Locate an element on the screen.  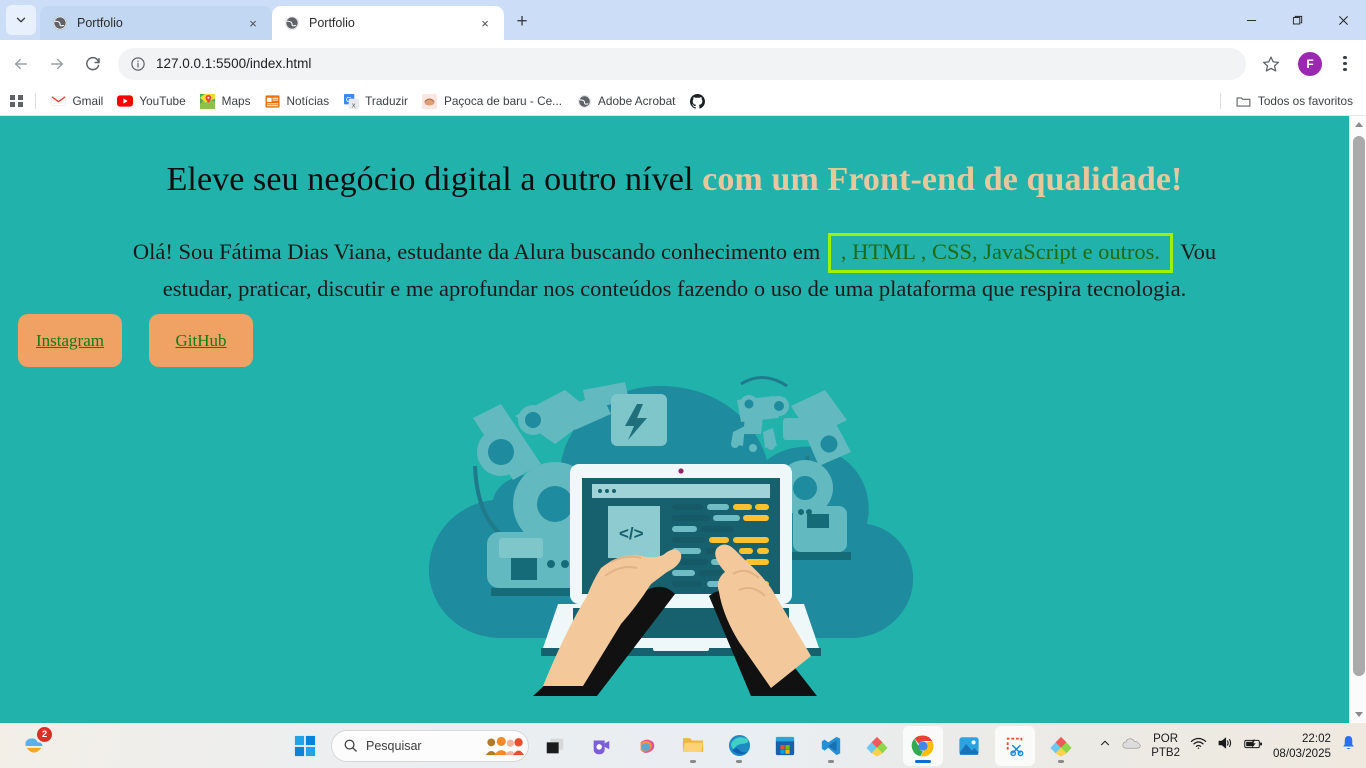
microsoft-store-icon is located at coordinates (785, 745).